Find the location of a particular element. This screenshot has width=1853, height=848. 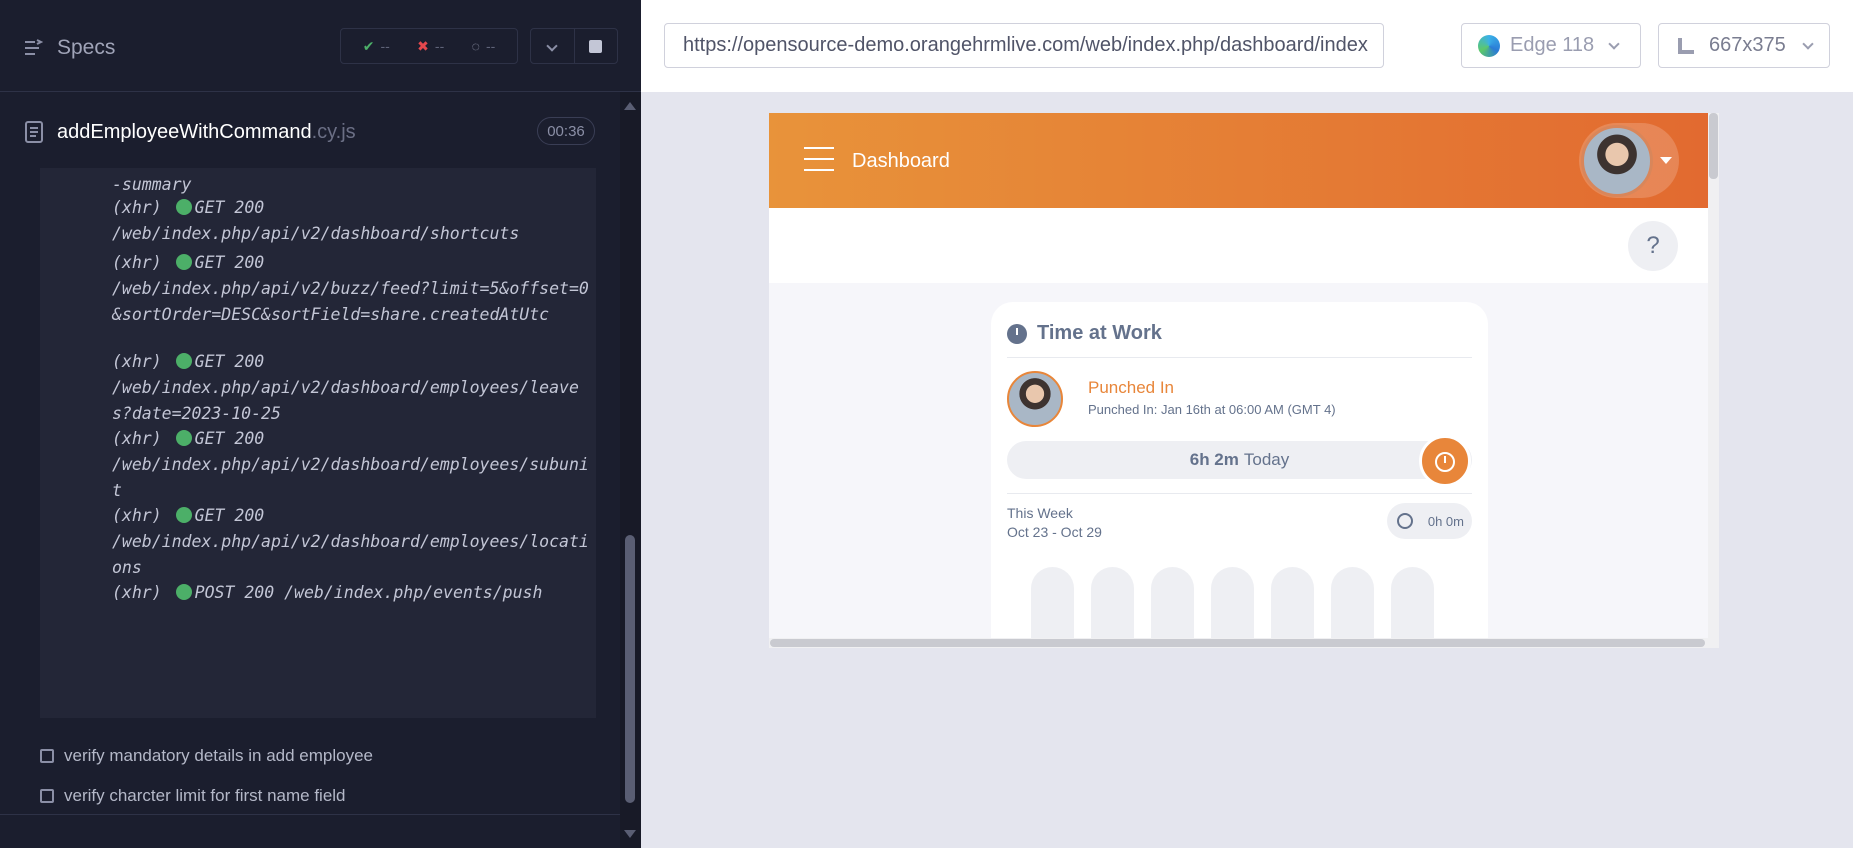

spec-file-name: addEmployeeWithCommand.cy.js is located at coordinates (206, 132).